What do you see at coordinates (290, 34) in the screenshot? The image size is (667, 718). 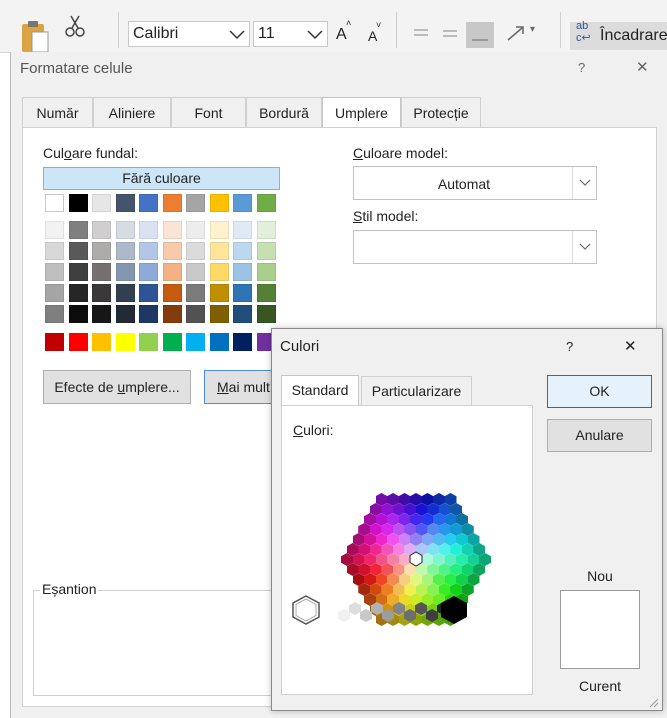 I see `font-size-combo: 11` at bounding box center [290, 34].